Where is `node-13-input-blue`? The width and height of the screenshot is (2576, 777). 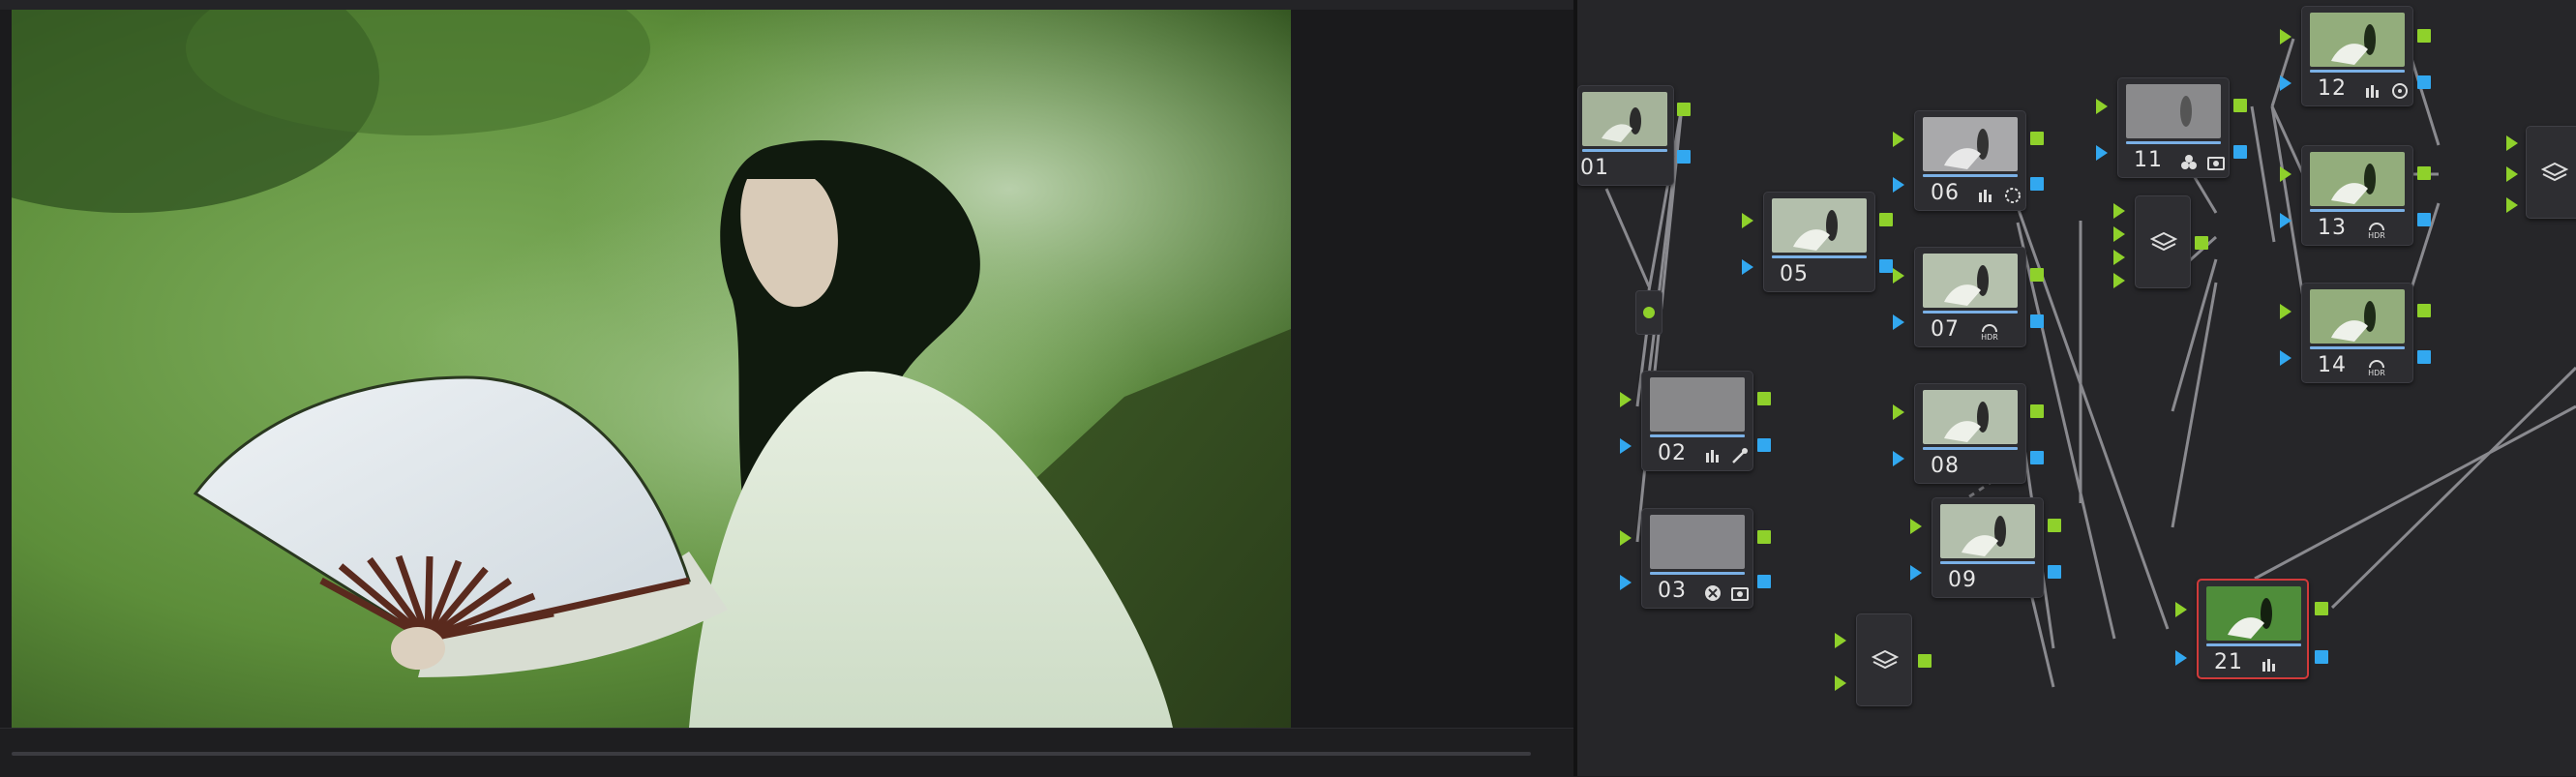 node-13-input-blue is located at coordinates (2285, 220).